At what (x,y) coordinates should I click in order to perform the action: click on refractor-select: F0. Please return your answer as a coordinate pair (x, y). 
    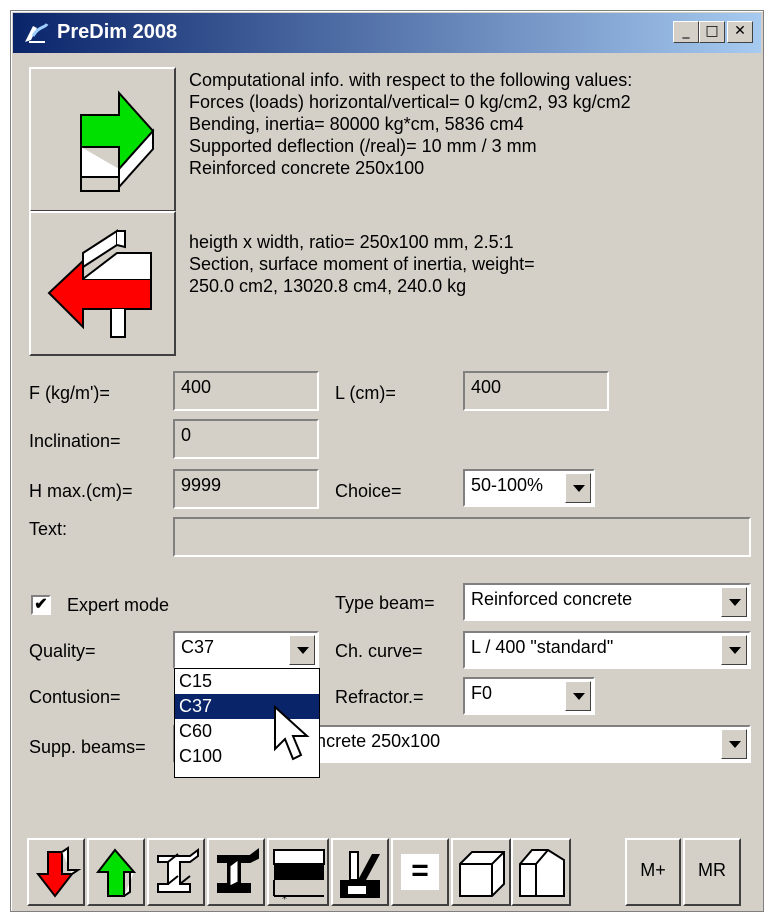
    Looking at the image, I should click on (529, 696).